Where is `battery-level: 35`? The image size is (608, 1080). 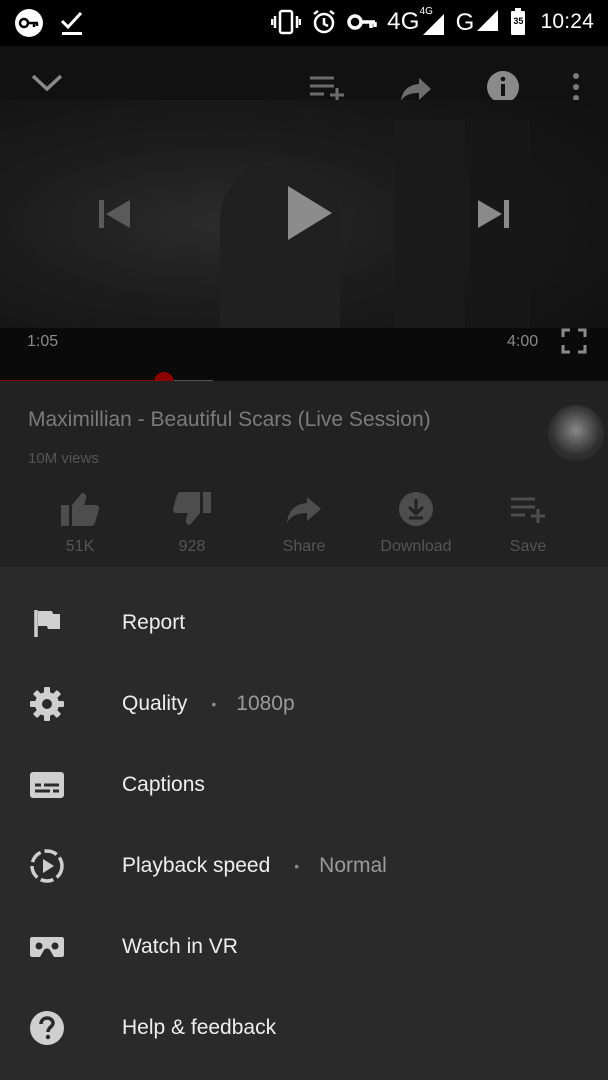
battery-level: 35 is located at coordinates (518, 21).